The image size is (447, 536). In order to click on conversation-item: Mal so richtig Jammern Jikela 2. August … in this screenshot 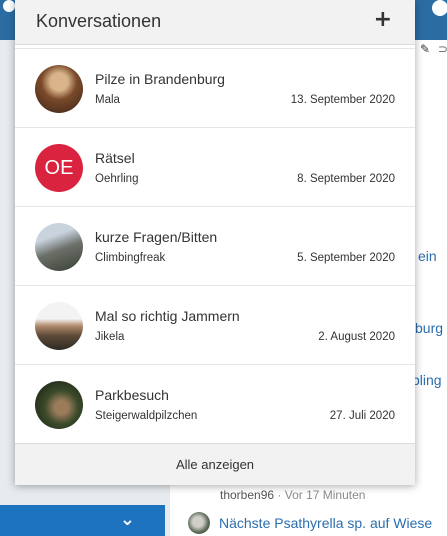, I will do `click(215, 325)`.